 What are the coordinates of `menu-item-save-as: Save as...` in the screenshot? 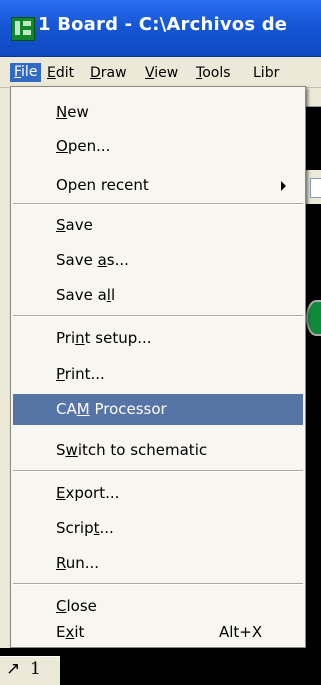 It's located at (158, 260).